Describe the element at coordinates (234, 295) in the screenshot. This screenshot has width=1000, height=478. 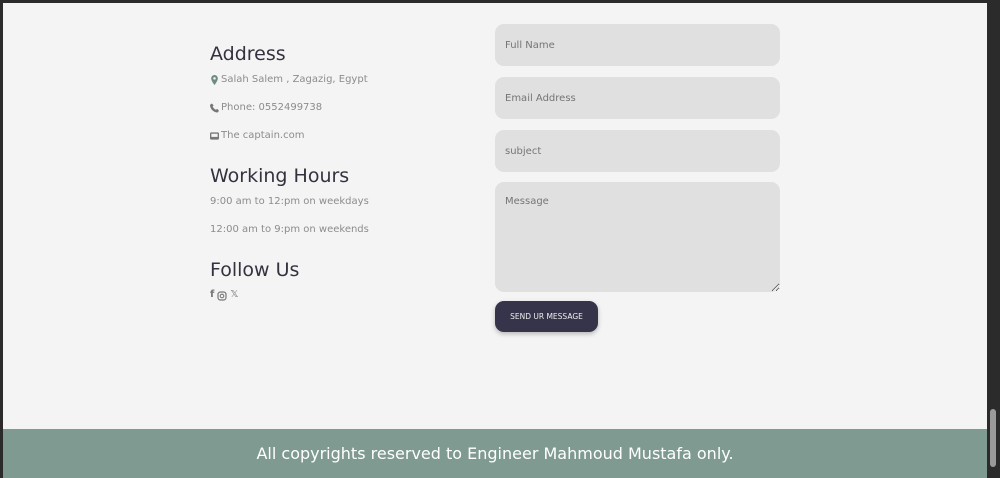
I see `x-icon: 𝕏` at that location.